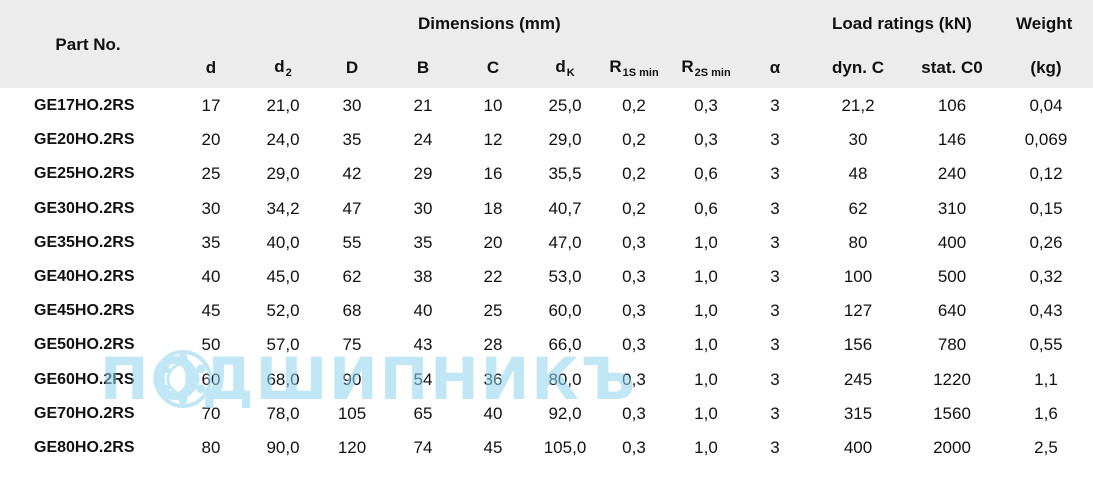 The height and width of the screenshot is (479, 1093). What do you see at coordinates (211, 242) in the screenshot?
I see `table-cell: 35` at bounding box center [211, 242].